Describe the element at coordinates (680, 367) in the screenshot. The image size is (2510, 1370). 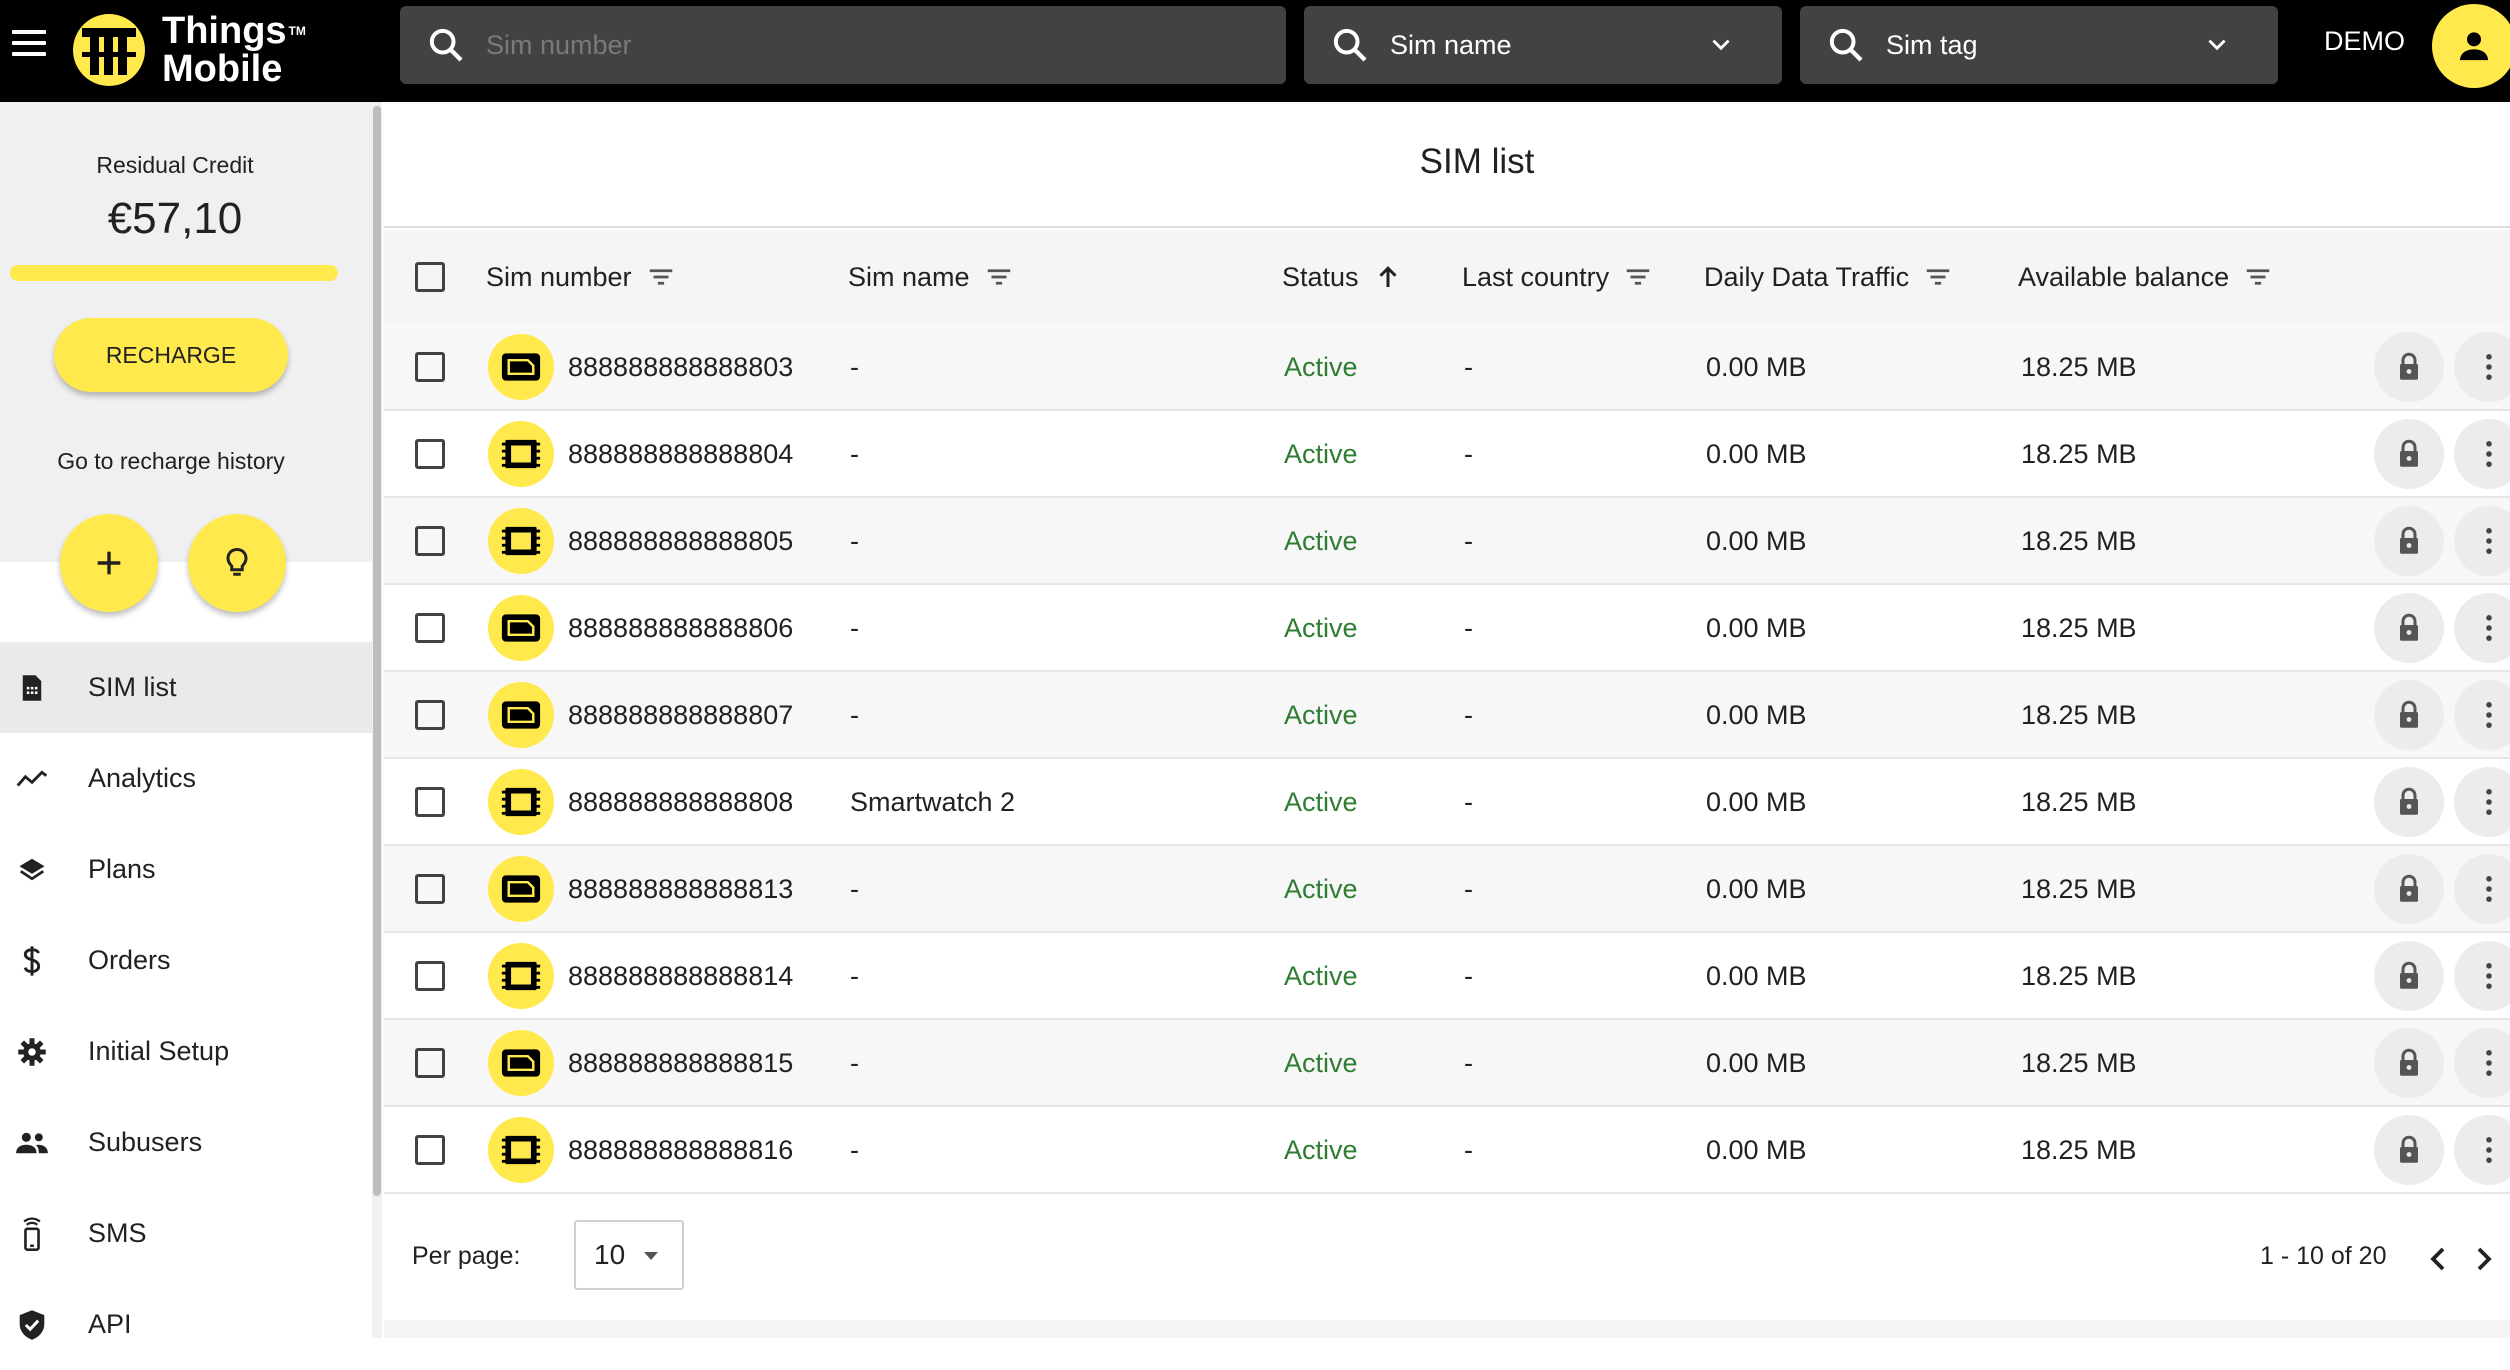
I see `sim-number-cell: 888888888888803` at that location.